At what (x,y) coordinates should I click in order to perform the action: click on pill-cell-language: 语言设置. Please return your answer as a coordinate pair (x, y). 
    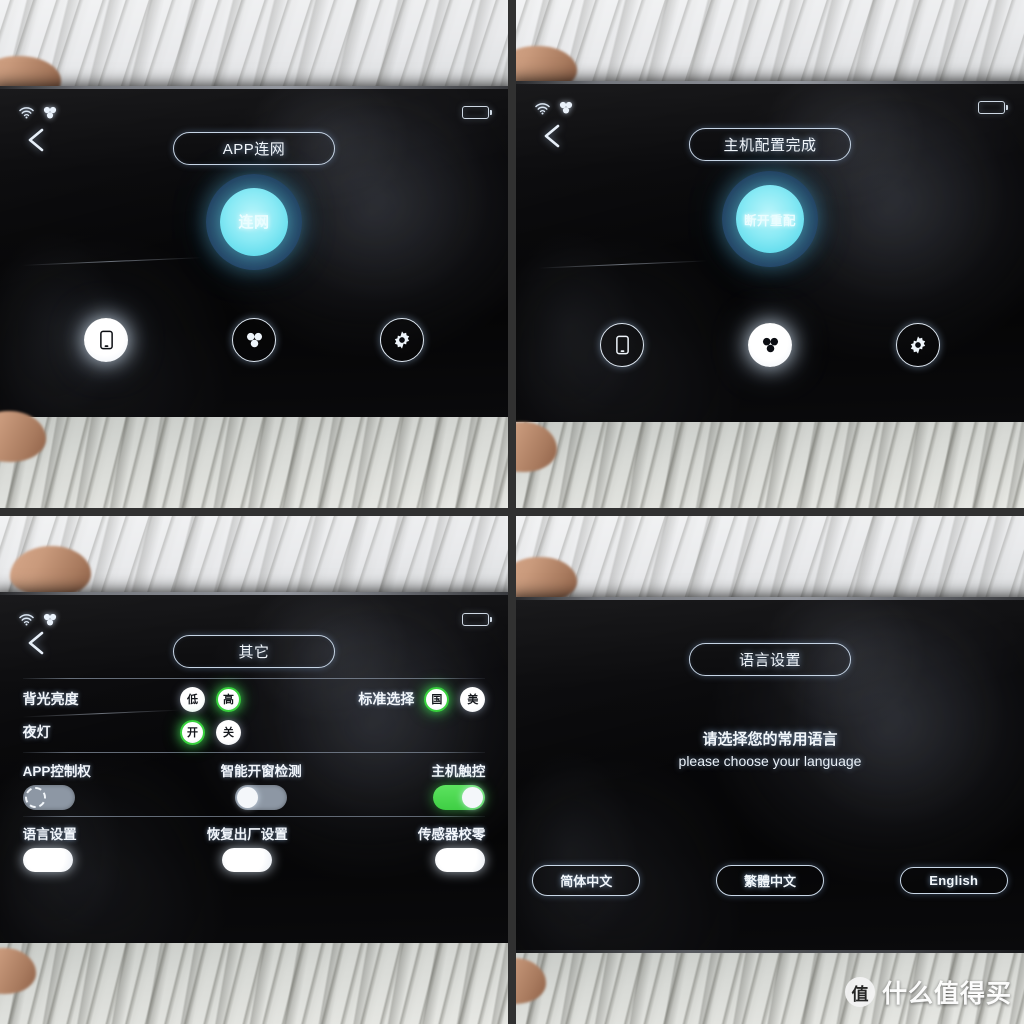
    Looking at the image, I should click on (49, 847).